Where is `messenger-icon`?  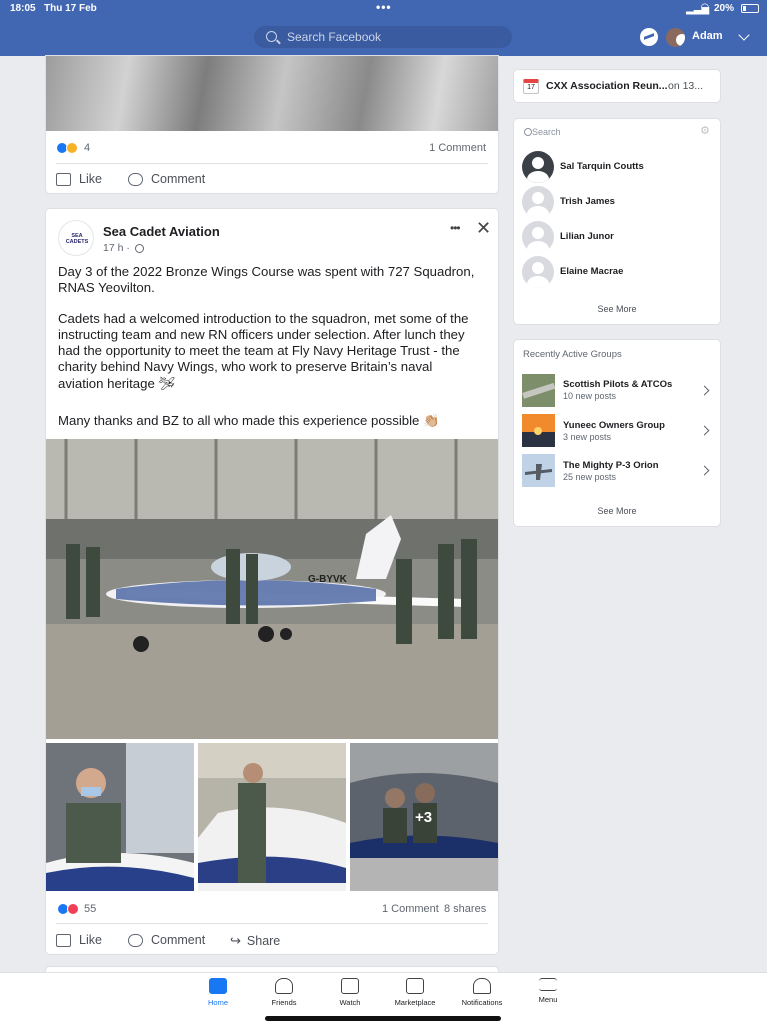
messenger-icon is located at coordinates (649, 37).